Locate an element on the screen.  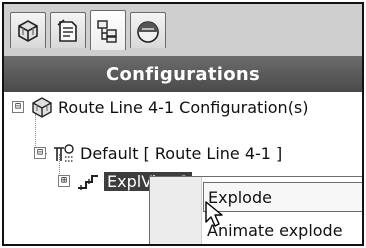
feature-manager-icon is located at coordinates (28, 30).